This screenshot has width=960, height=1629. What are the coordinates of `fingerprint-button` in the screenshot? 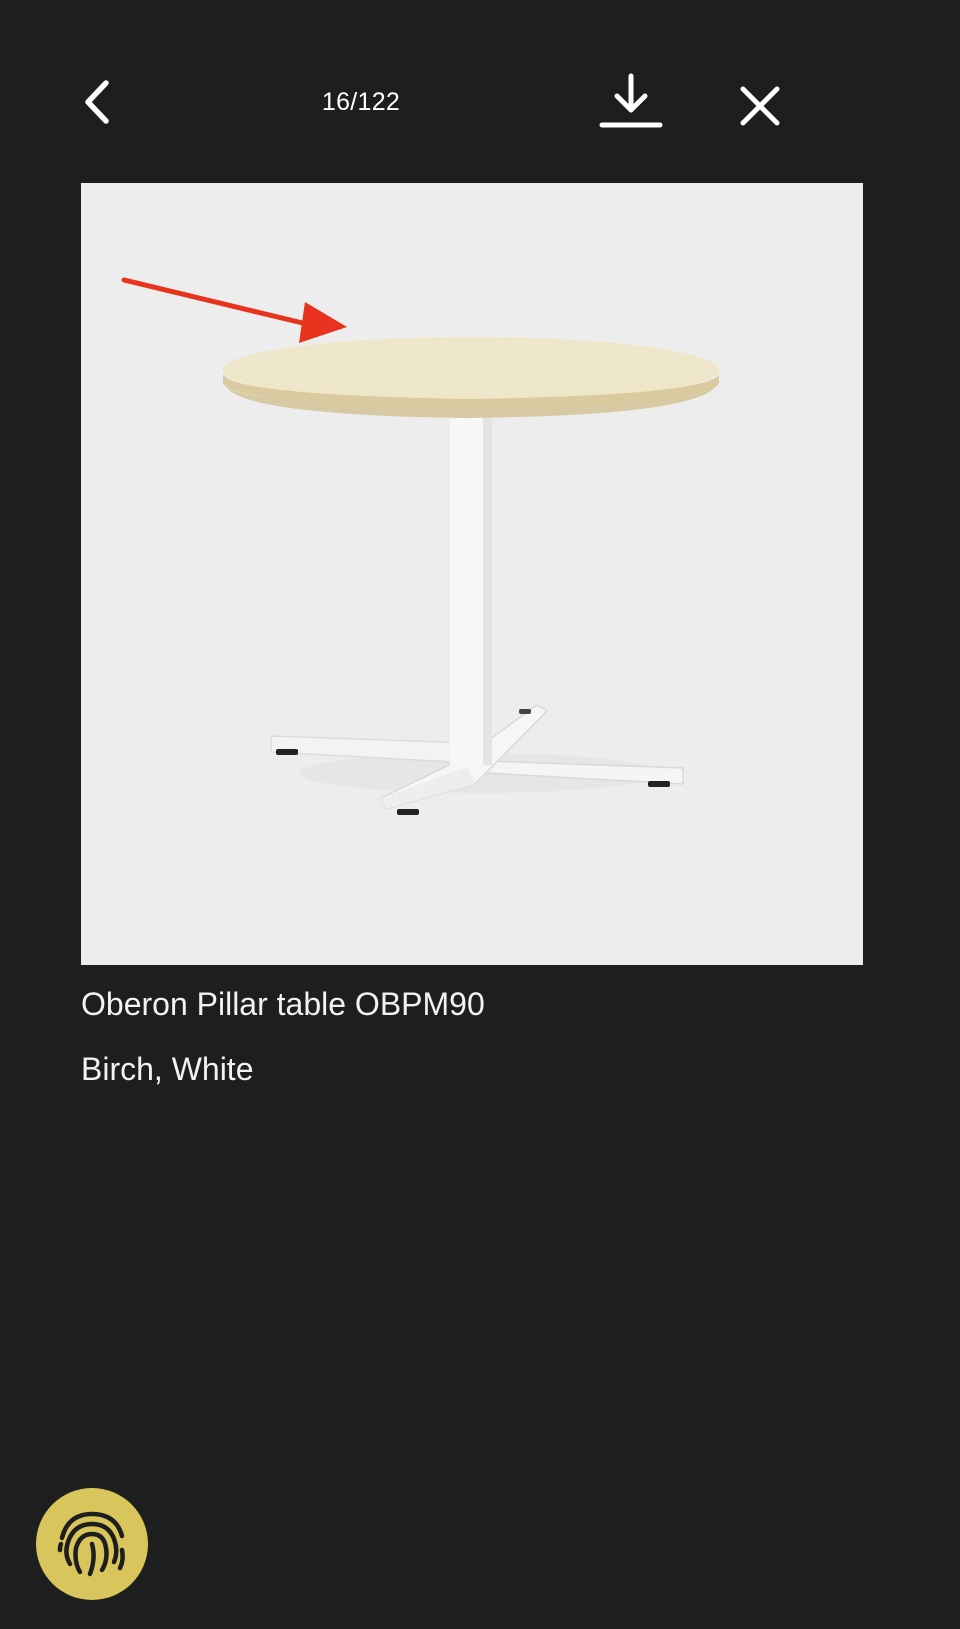 It's located at (92, 1544).